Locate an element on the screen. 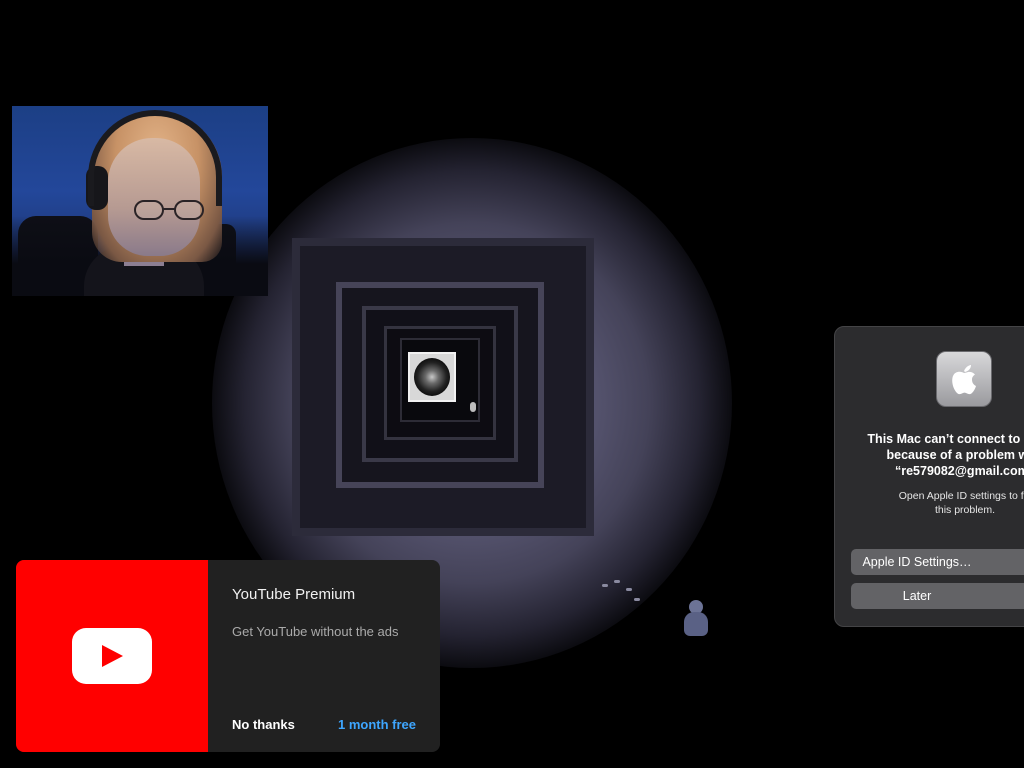 The image size is (1024, 768). figure-body is located at coordinates (696, 624).